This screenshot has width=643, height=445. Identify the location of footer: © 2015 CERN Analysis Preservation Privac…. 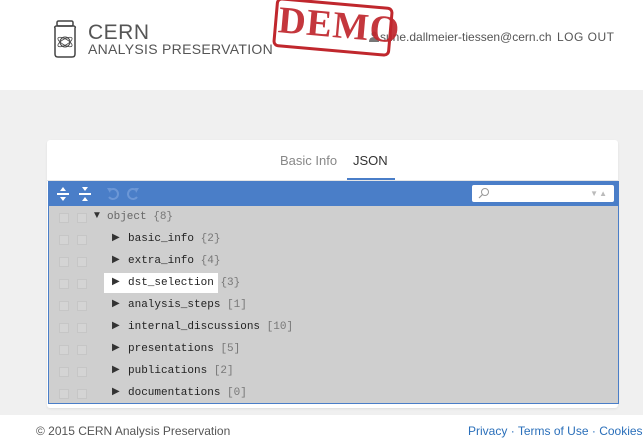
(321, 430).